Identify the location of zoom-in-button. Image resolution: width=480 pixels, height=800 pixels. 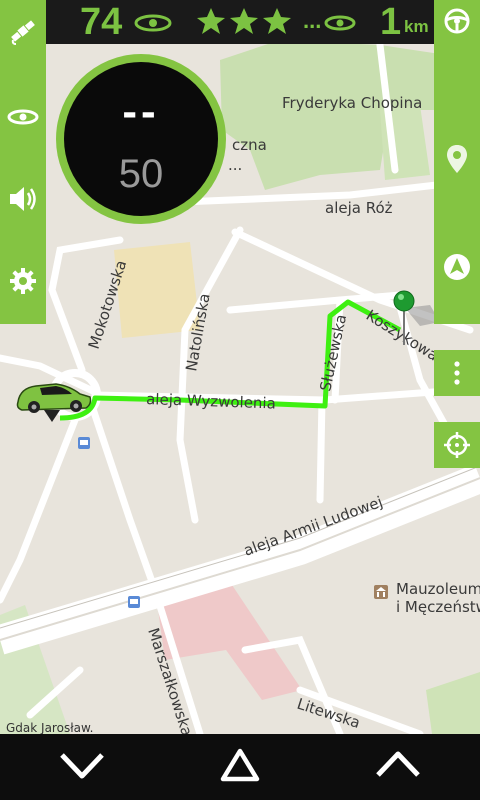
(398, 767).